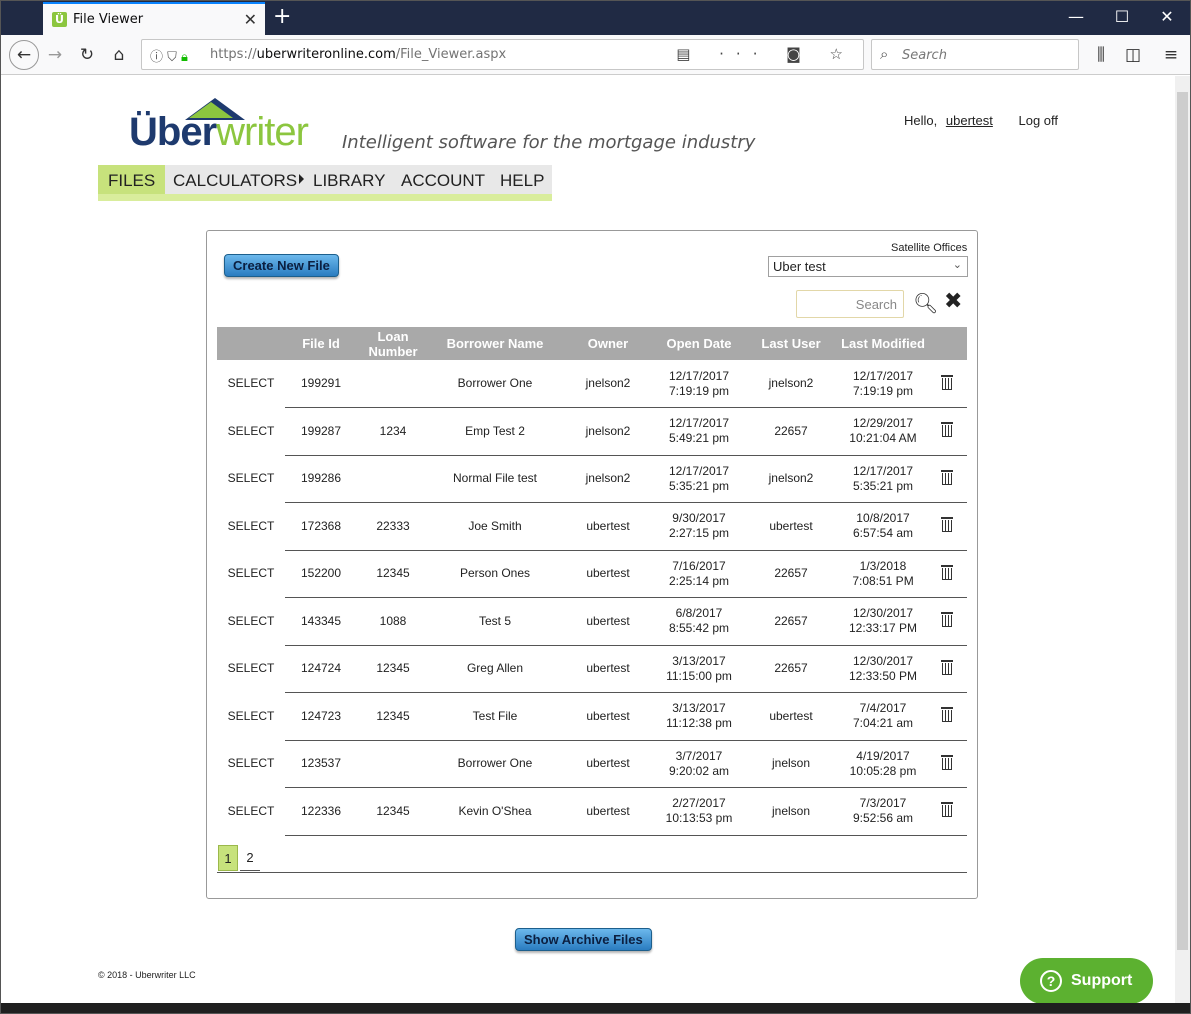 The height and width of the screenshot is (1014, 1191). I want to click on search-icon: ⌕, so click(884, 54).